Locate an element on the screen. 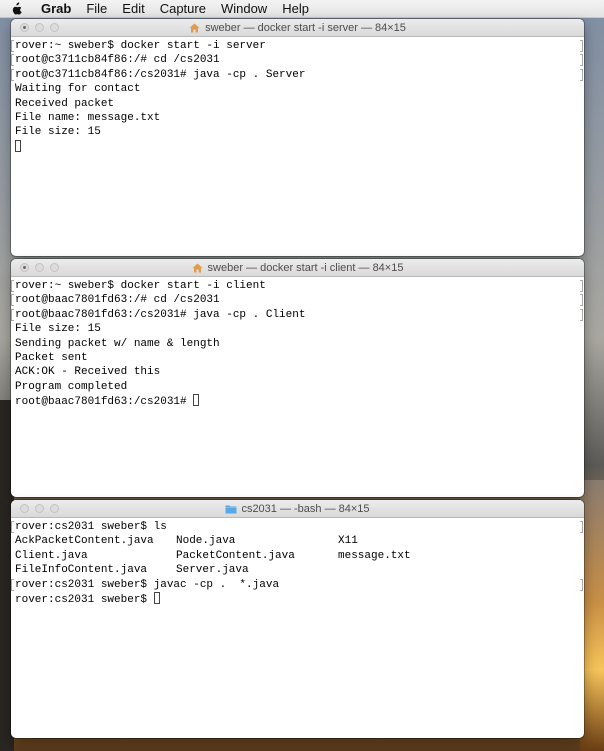  shell-prompt: root@baac7801fd63:/cs2031# is located at coordinates (104, 402).